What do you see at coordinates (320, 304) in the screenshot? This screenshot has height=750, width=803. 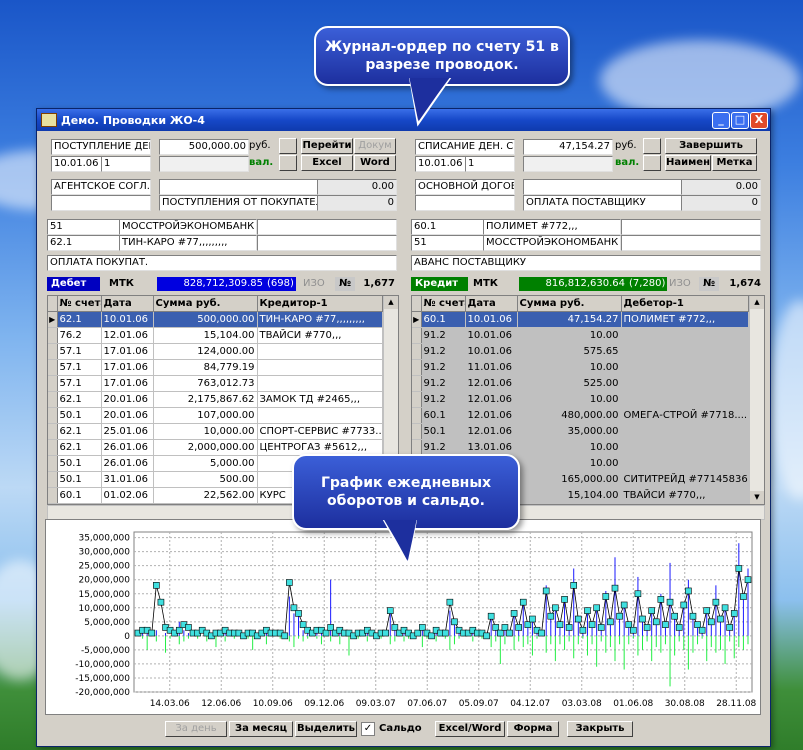 I see `left-col-creditor: Кредитор-1` at bounding box center [320, 304].